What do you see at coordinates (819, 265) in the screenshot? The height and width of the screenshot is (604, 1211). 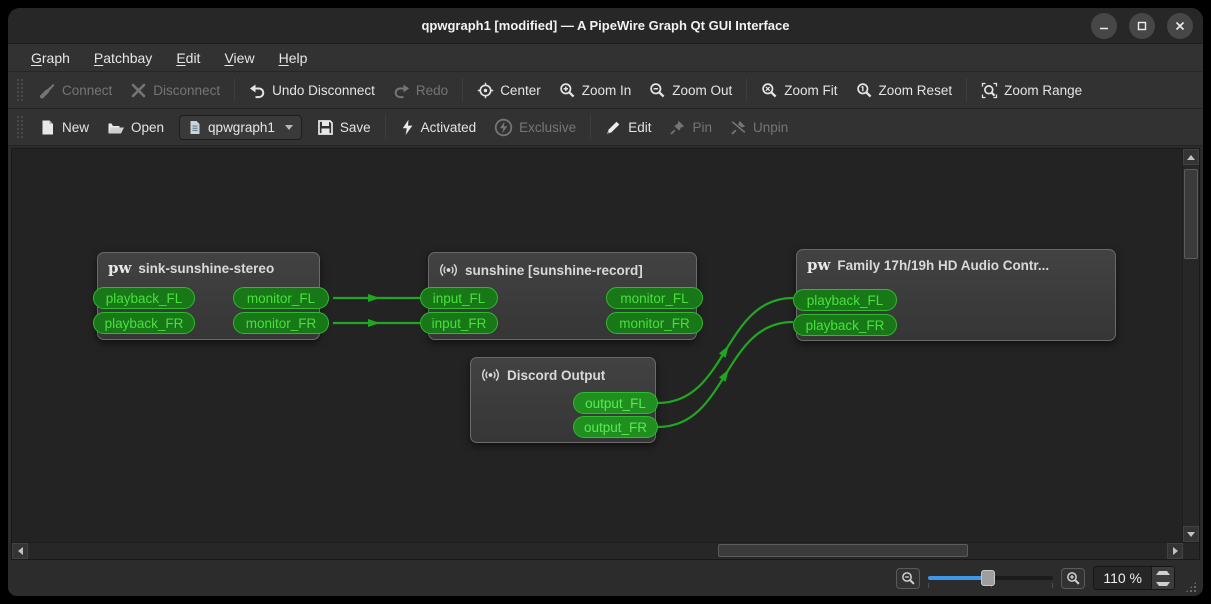 I see `pipewire-icon: pw` at bounding box center [819, 265].